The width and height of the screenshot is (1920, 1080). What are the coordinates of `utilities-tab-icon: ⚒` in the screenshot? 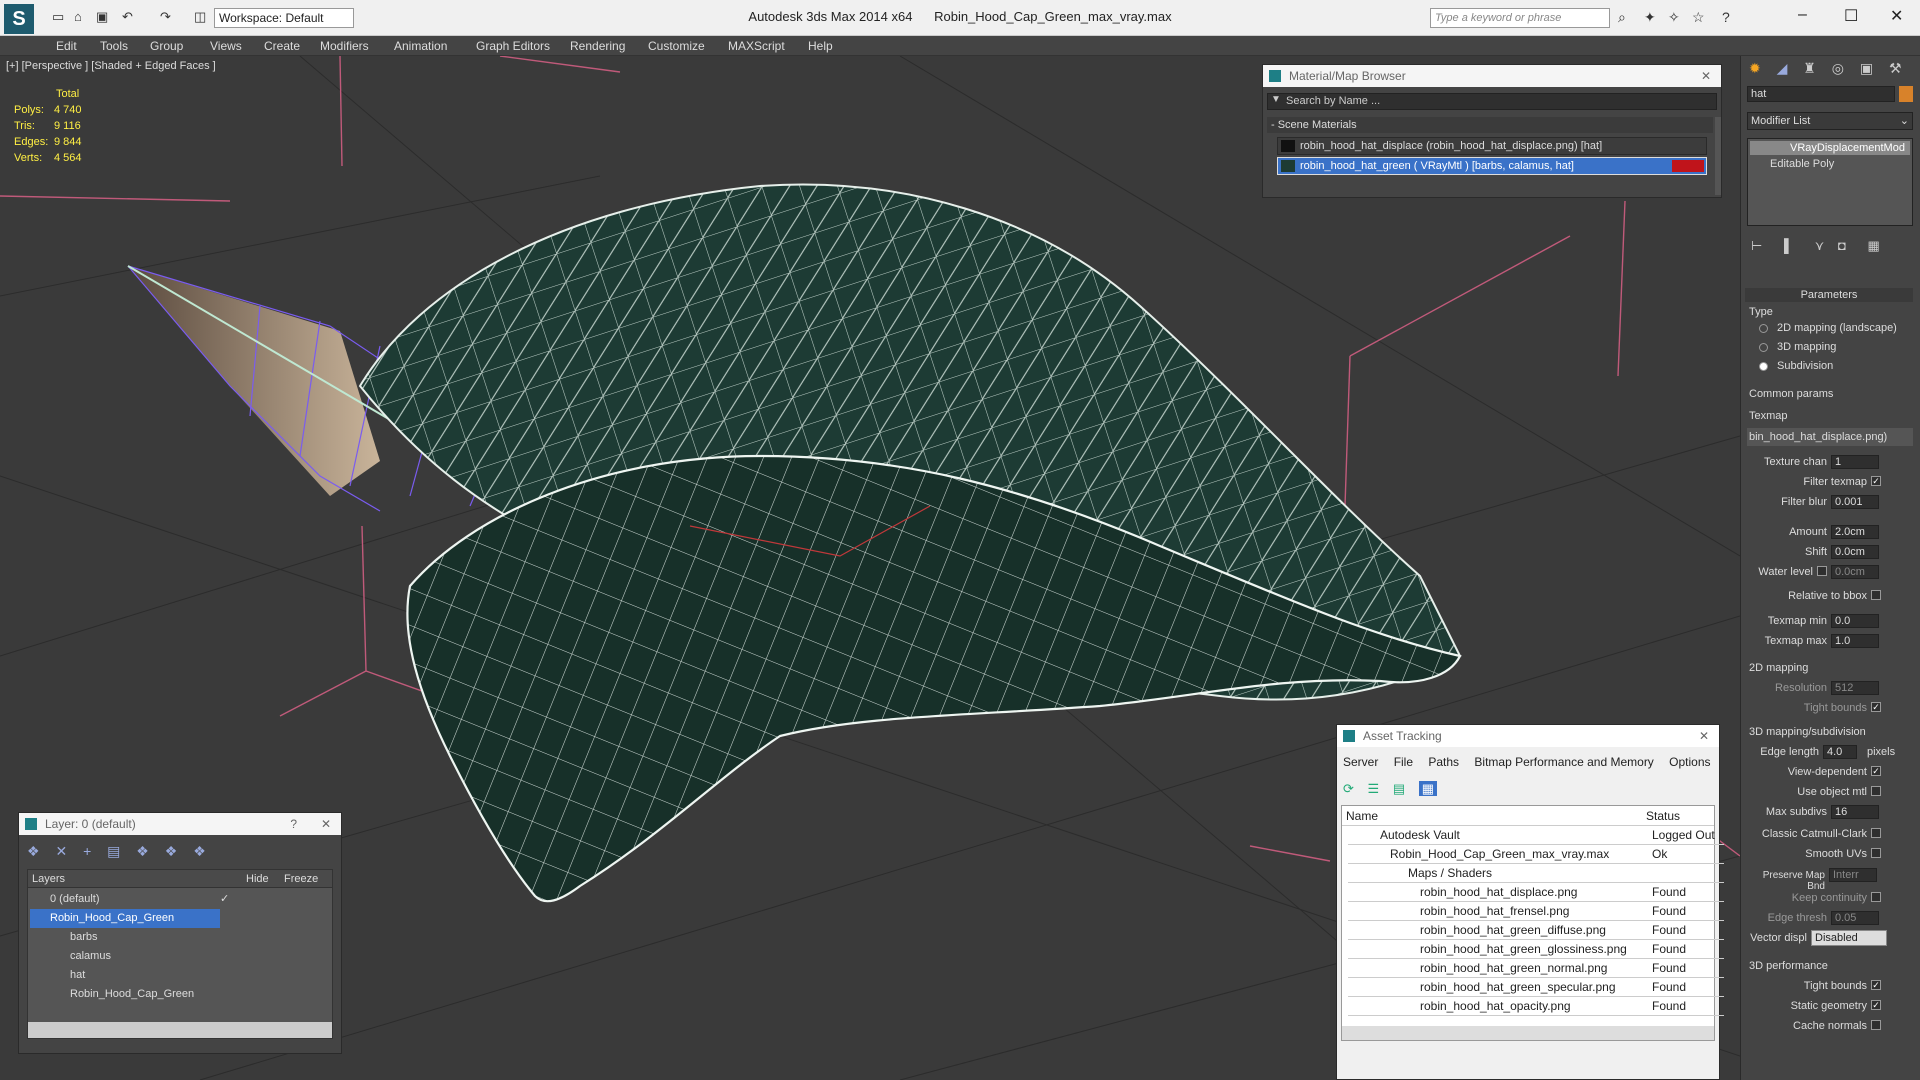 It's located at (1895, 68).